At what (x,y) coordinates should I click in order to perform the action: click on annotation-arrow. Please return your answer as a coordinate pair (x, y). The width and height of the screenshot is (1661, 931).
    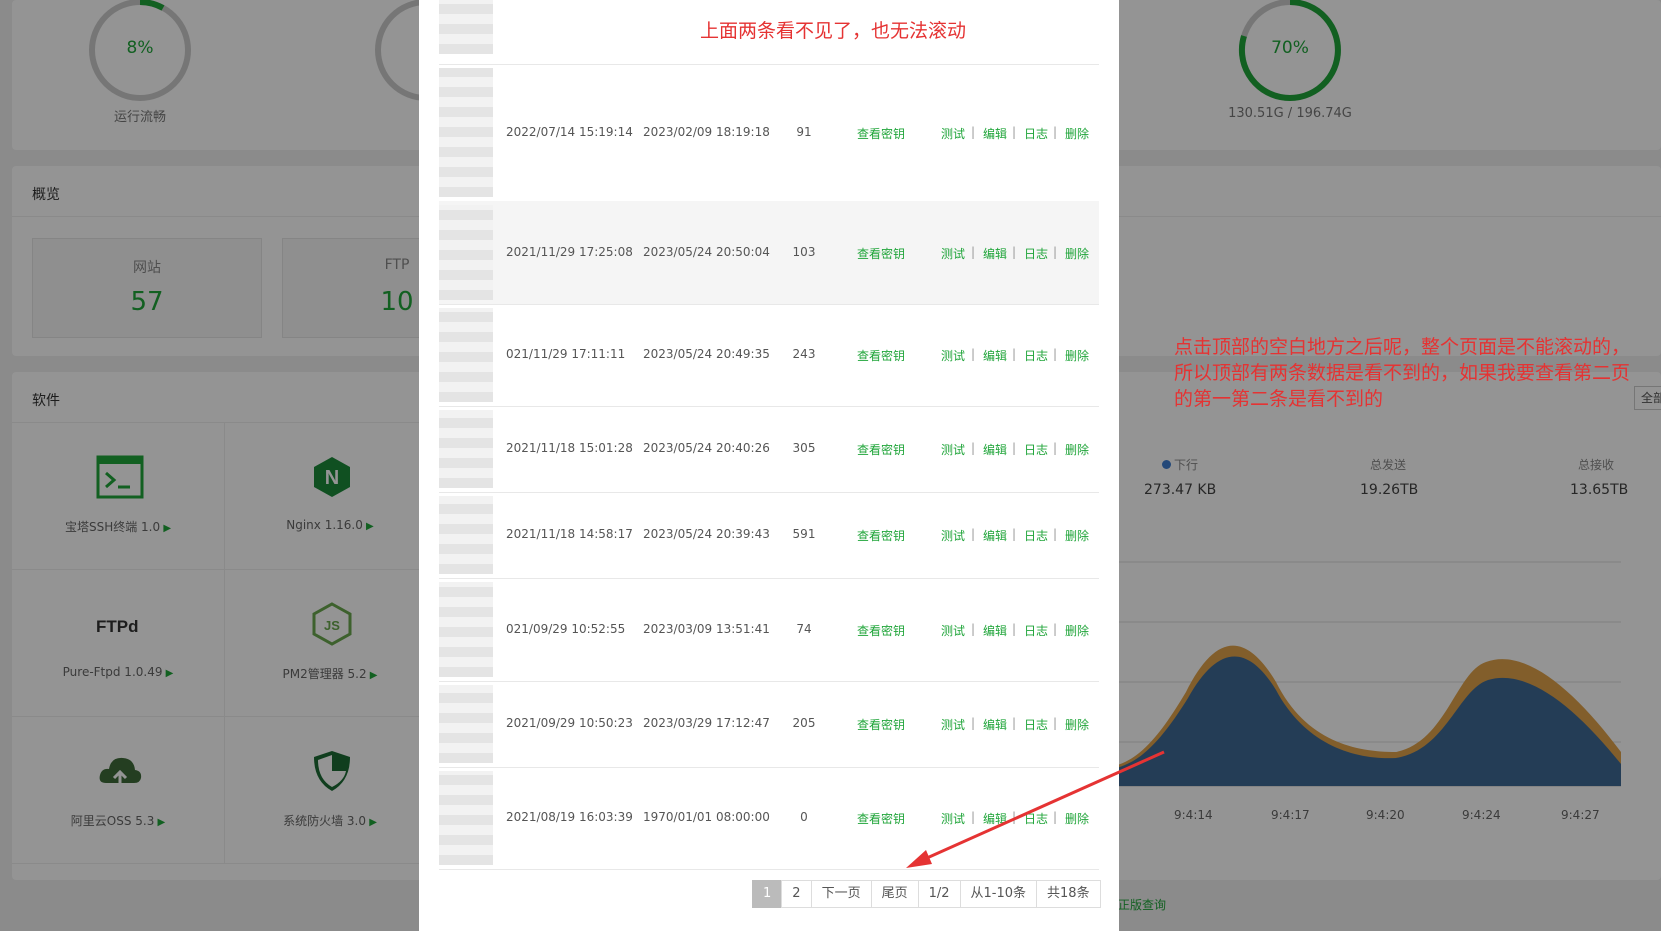
    Looking at the image, I should click on (1035, 809).